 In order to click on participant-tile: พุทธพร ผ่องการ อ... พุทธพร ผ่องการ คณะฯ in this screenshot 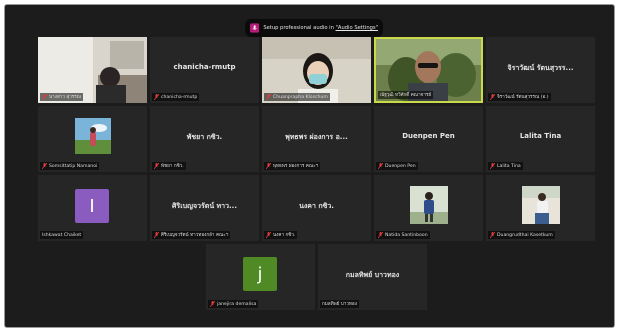, I will do `click(316, 139)`.